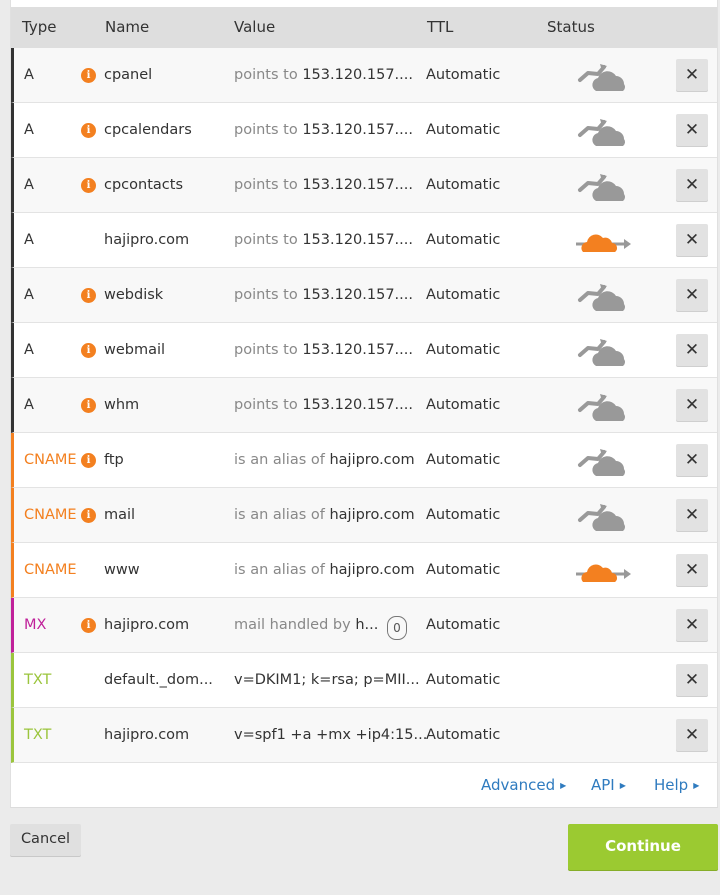 The height and width of the screenshot is (895, 720). Describe the element at coordinates (134, 350) in the screenshot. I see `record-name: webmail` at that location.